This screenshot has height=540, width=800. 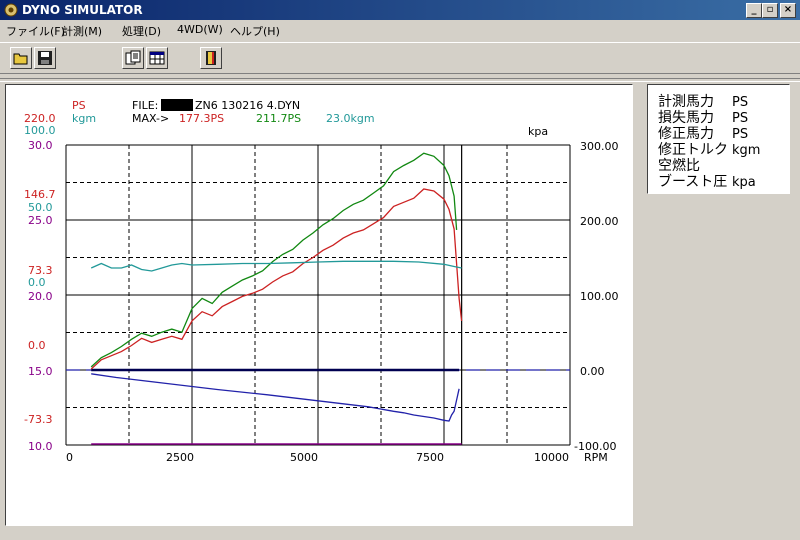 I want to click on right-tick-4: -100.00, so click(x=595, y=446).